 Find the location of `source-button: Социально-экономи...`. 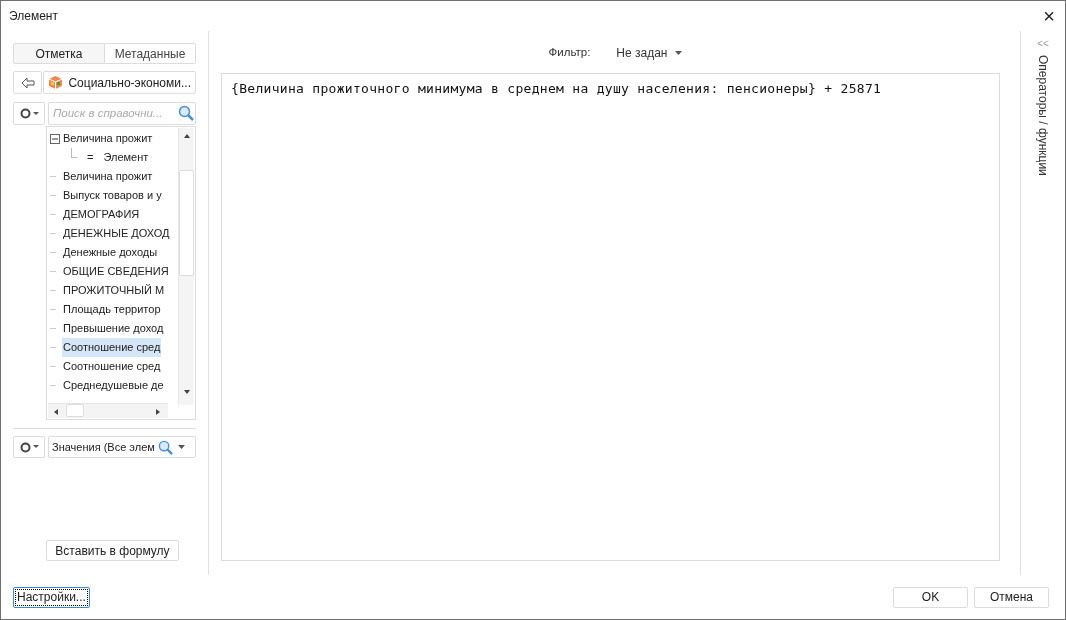

source-button: Социально-экономи... is located at coordinates (119, 82).